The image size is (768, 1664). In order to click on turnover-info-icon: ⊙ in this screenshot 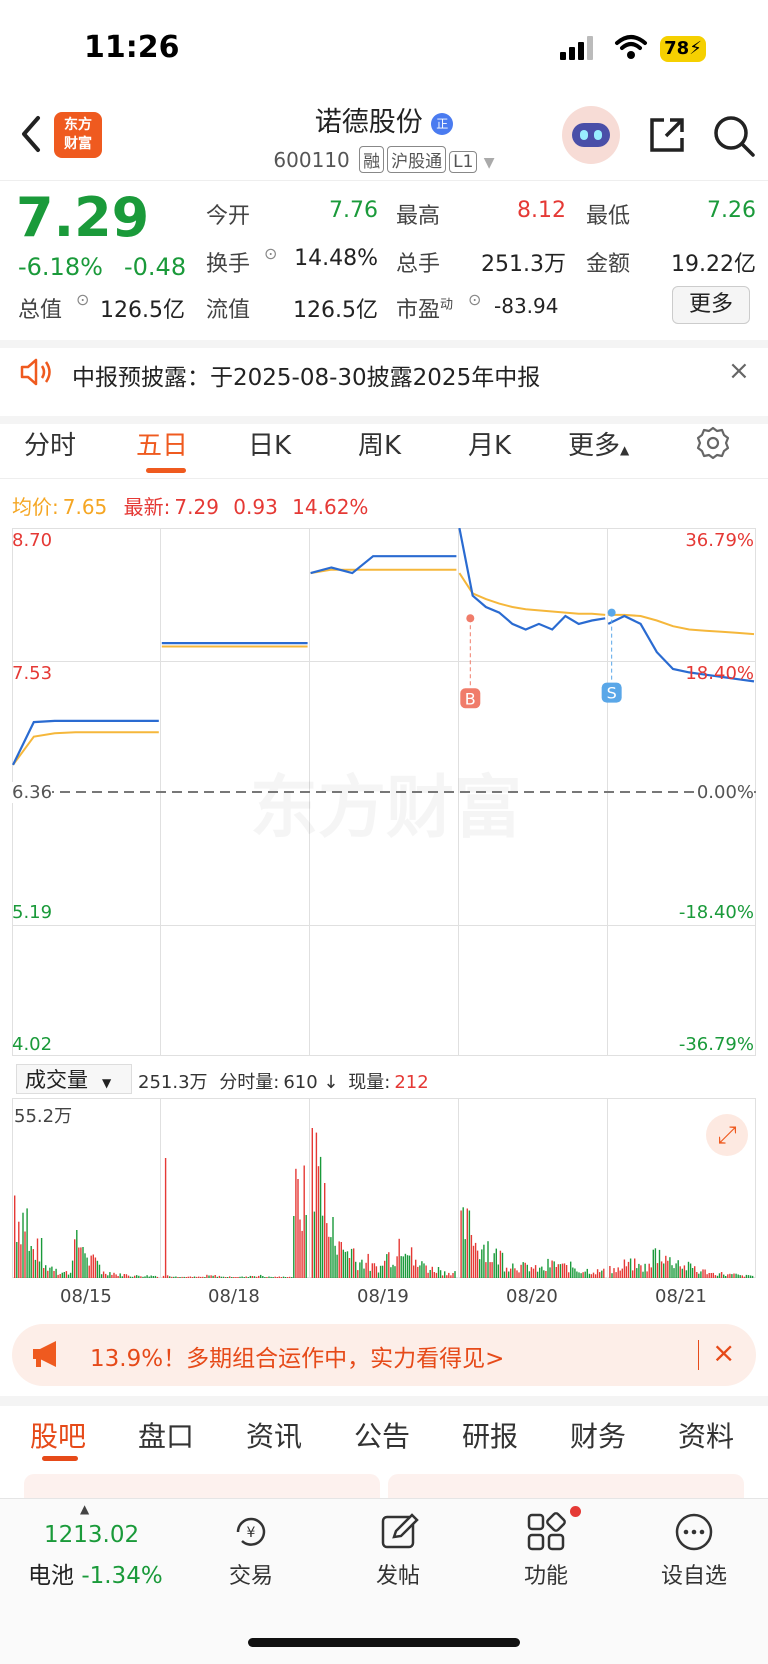, I will do `click(270, 253)`.